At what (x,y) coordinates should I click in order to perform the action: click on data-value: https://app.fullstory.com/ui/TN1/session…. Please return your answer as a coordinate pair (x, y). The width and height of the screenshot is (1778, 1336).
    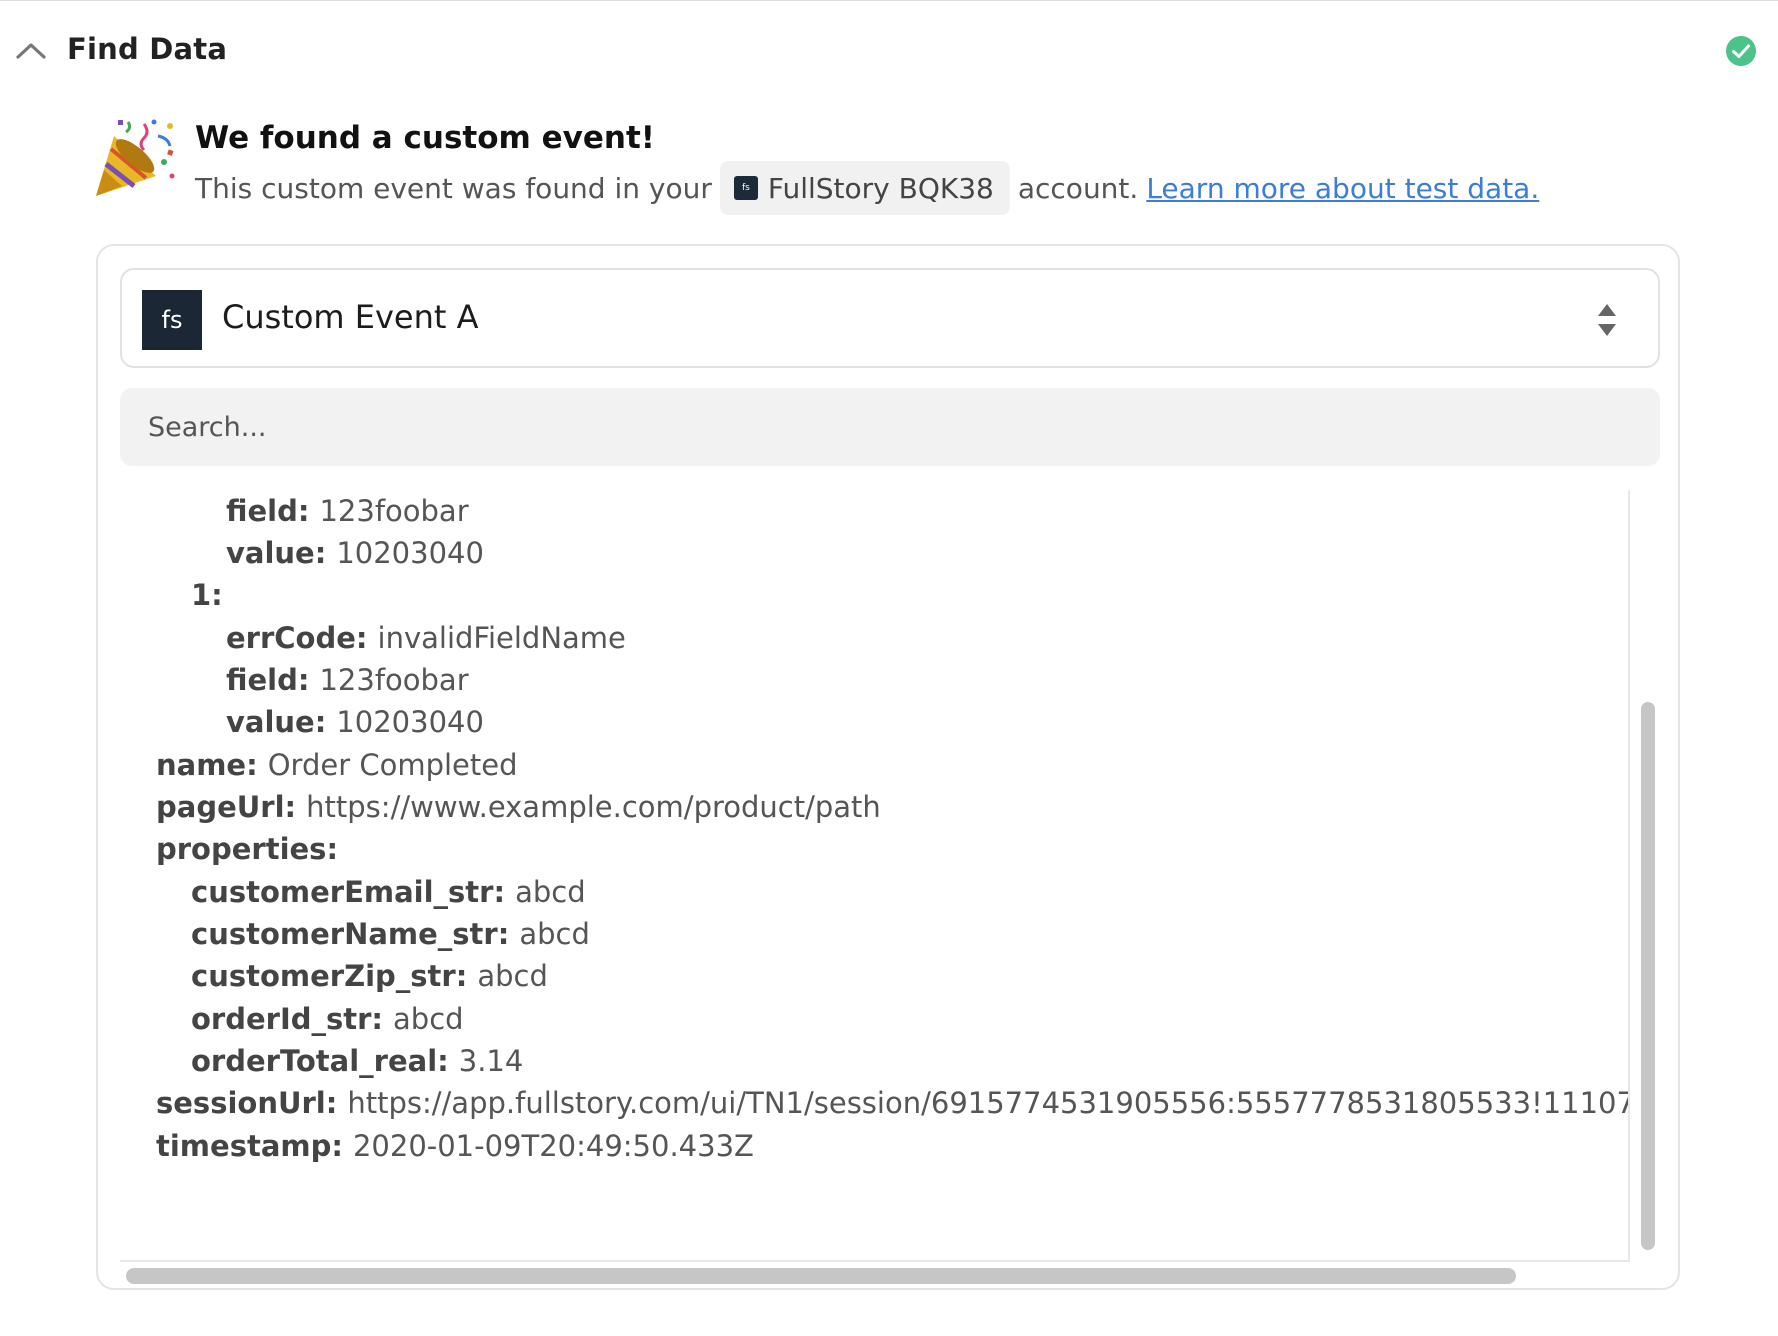
    Looking at the image, I should click on (988, 1103).